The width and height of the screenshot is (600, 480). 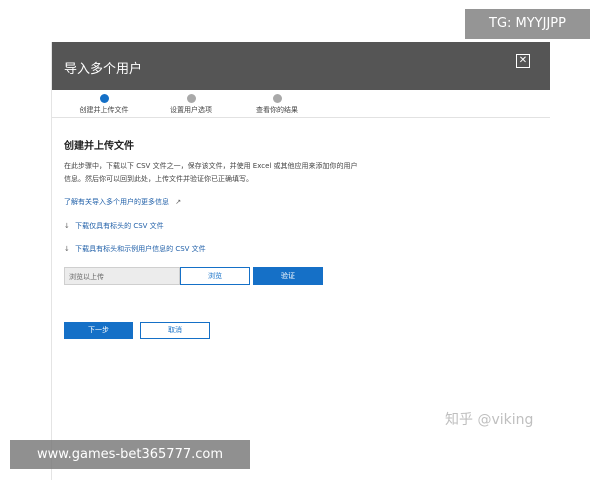 I want to click on learn-more-link: 了解有关导入多个用户的更多信息 ↗, so click(x=124, y=202).